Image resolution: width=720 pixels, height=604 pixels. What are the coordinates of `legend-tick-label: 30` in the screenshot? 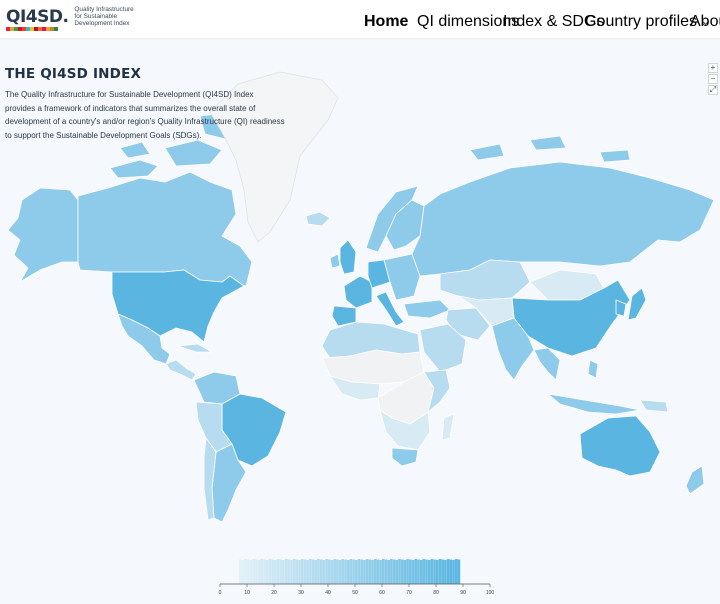 It's located at (301, 593).